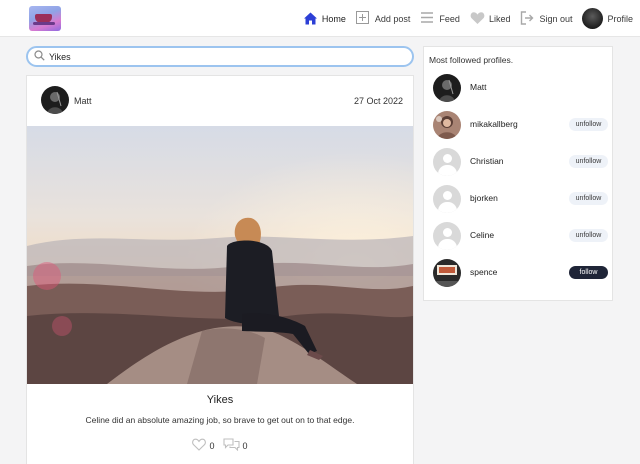 Image resolution: width=640 pixels, height=464 pixels. What do you see at coordinates (44, 23) in the screenshot?
I see `logo-saucer-shape` at bounding box center [44, 23].